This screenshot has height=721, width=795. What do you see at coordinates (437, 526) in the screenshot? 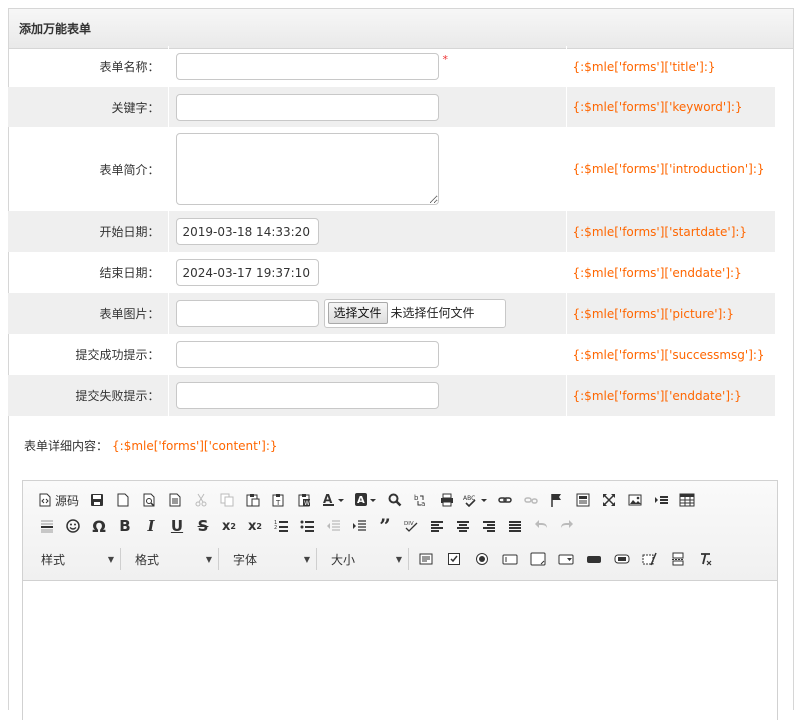
I see `align-left-icon` at bounding box center [437, 526].